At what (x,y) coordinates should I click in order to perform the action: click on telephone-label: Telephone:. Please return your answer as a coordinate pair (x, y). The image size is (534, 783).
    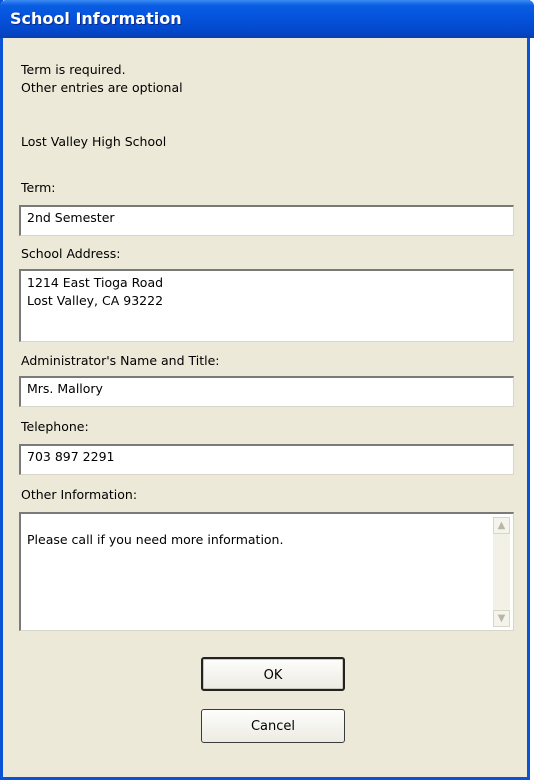
    Looking at the image, I should click on (55, 426).